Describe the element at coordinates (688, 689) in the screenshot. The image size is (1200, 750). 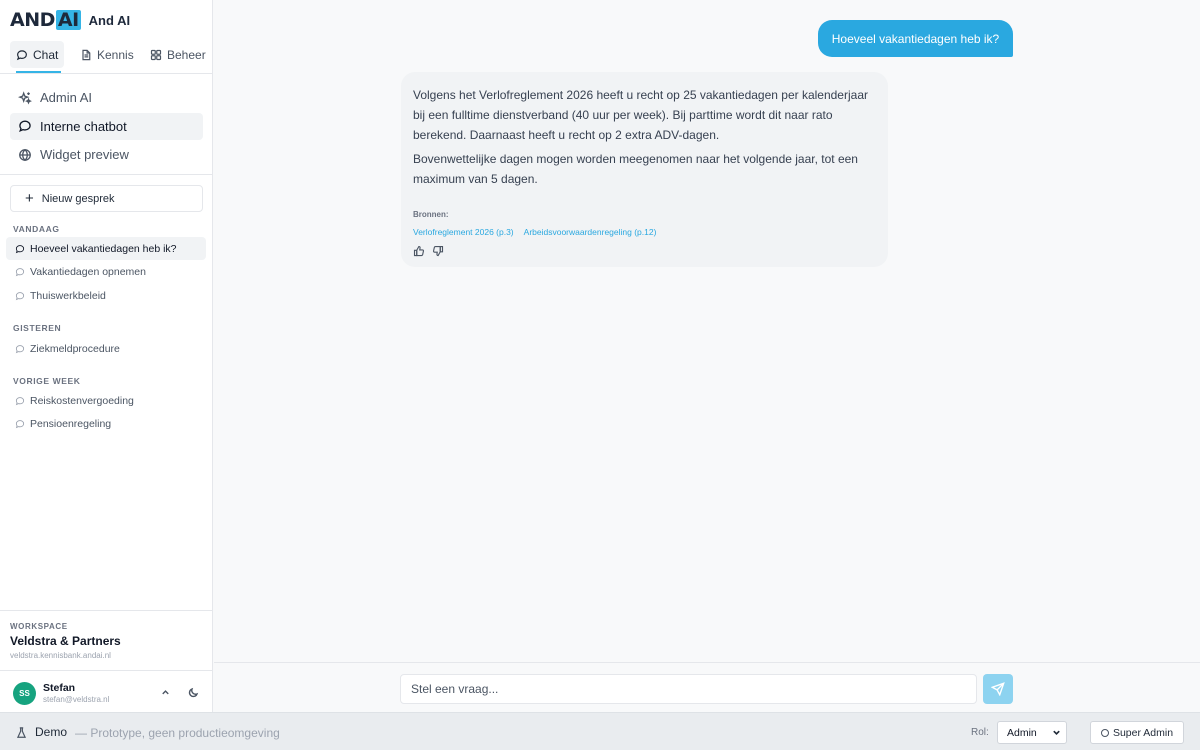
I see `chat-input` at that location.